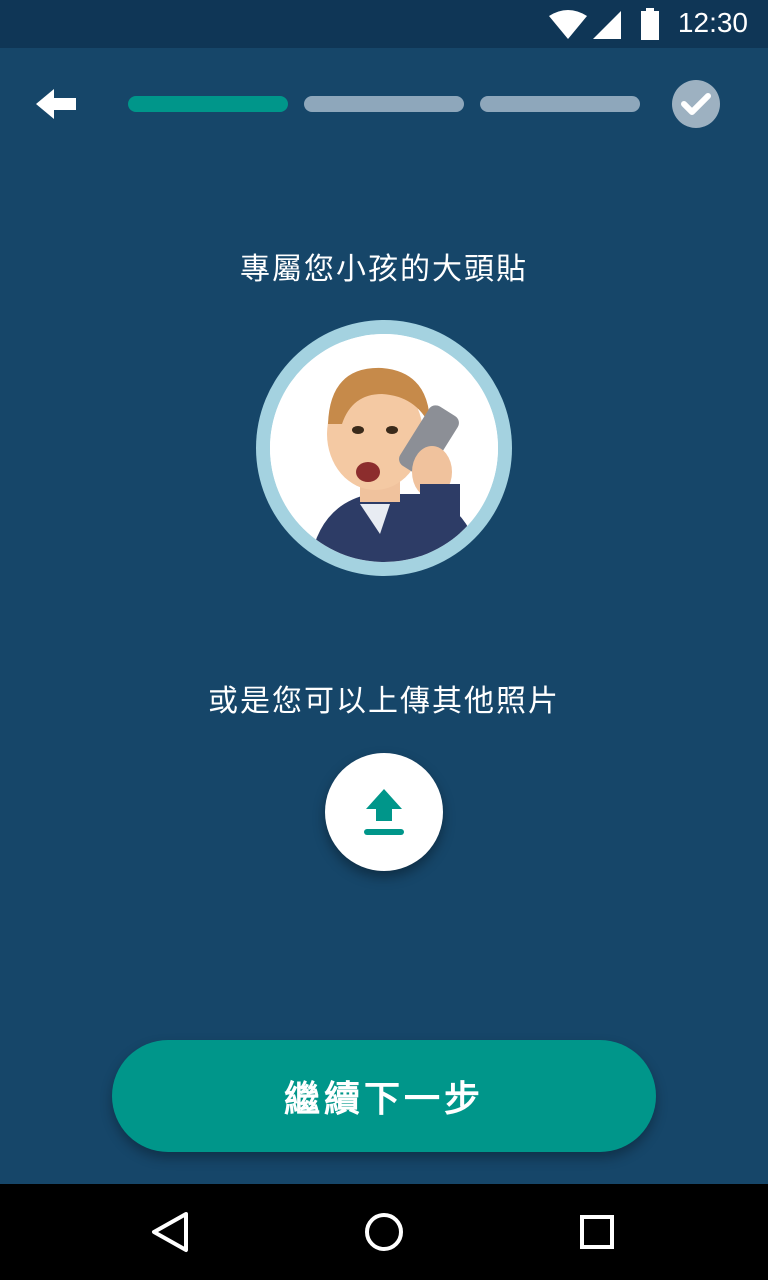 The image size is (768, 1280). What do you see at coordinates (383, 1099) in the screenshot?
I see `next-step-label: 繼續下一步` at bounding box center [383, 1099].